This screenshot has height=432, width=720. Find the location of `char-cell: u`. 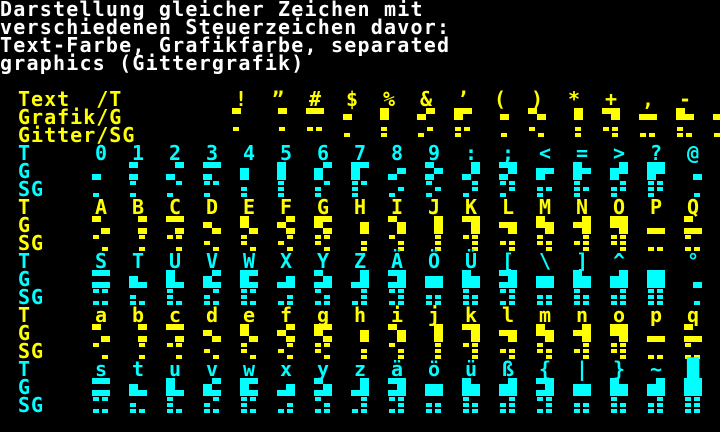

char-cell: u is located at coordinates (175, 369).